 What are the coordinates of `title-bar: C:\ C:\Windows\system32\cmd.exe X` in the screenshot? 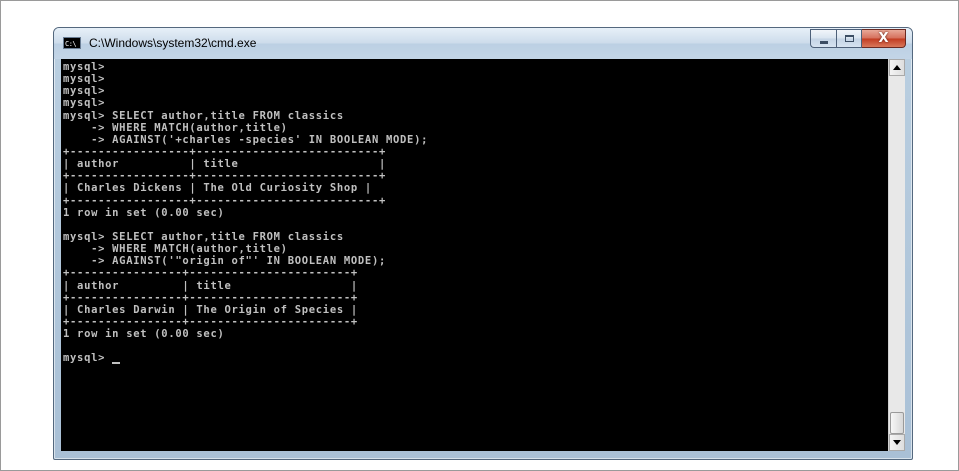 It's located at (483, 43).